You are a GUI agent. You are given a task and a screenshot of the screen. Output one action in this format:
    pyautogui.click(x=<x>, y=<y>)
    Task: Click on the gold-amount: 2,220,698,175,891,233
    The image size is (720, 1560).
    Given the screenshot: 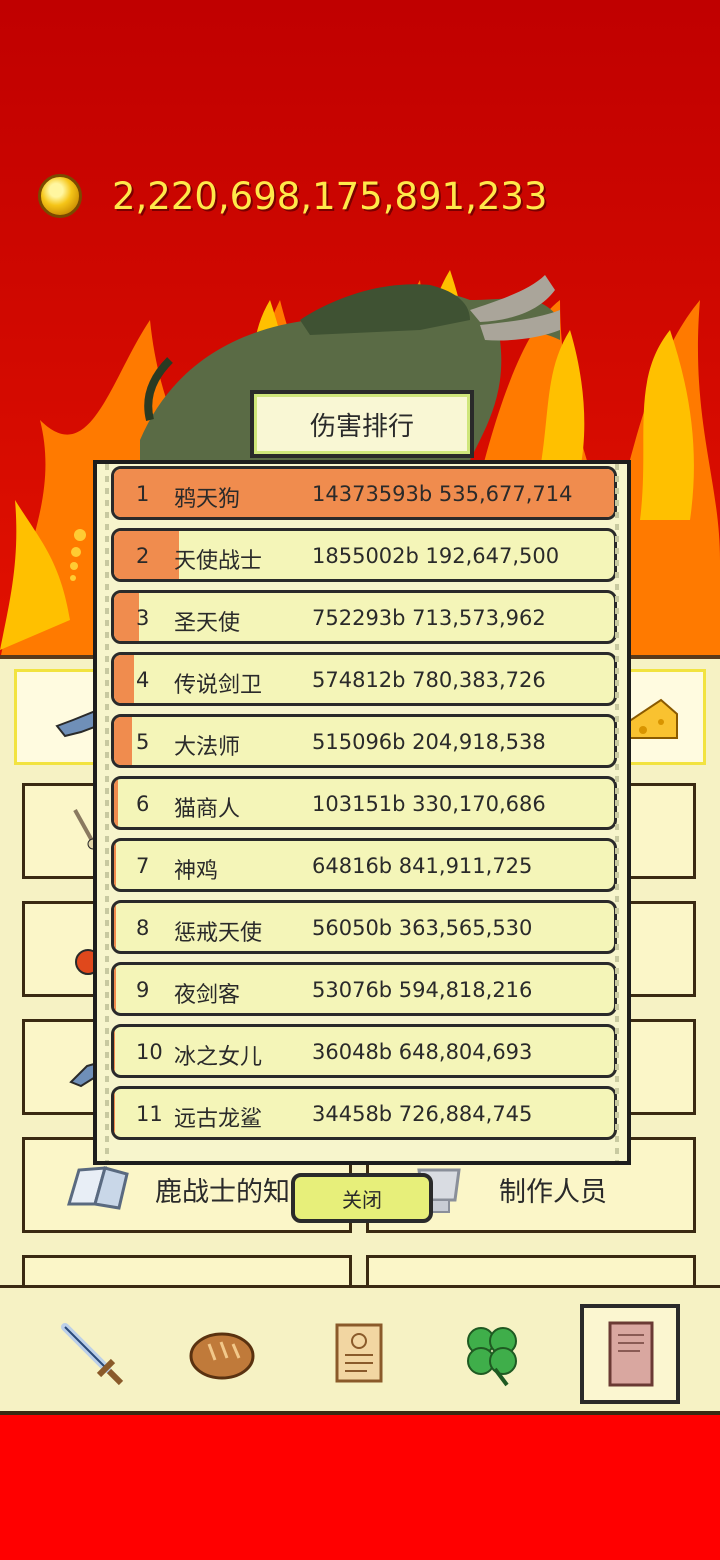 What is the action you would take?
    pyautogui.click(x=330, y=196)
    